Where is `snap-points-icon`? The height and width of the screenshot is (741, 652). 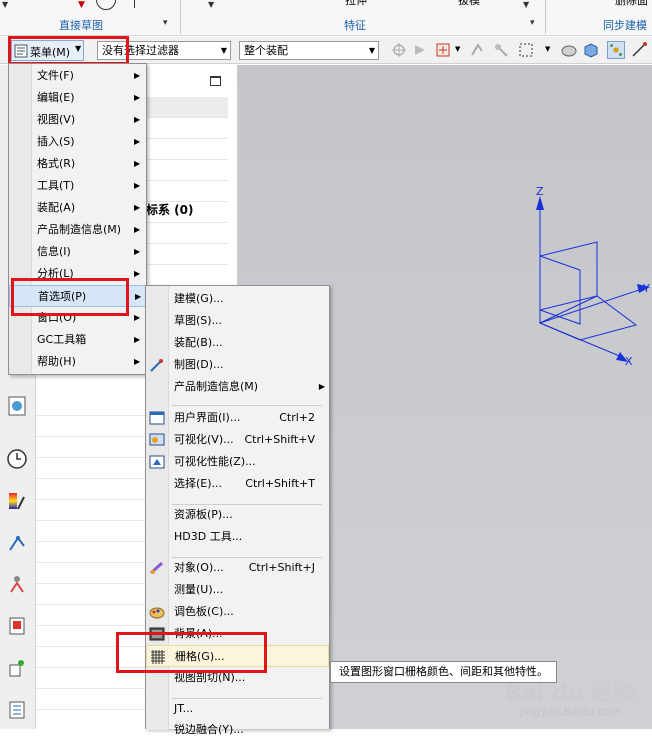
snap-points-icon is located at coordinates (616, 50).